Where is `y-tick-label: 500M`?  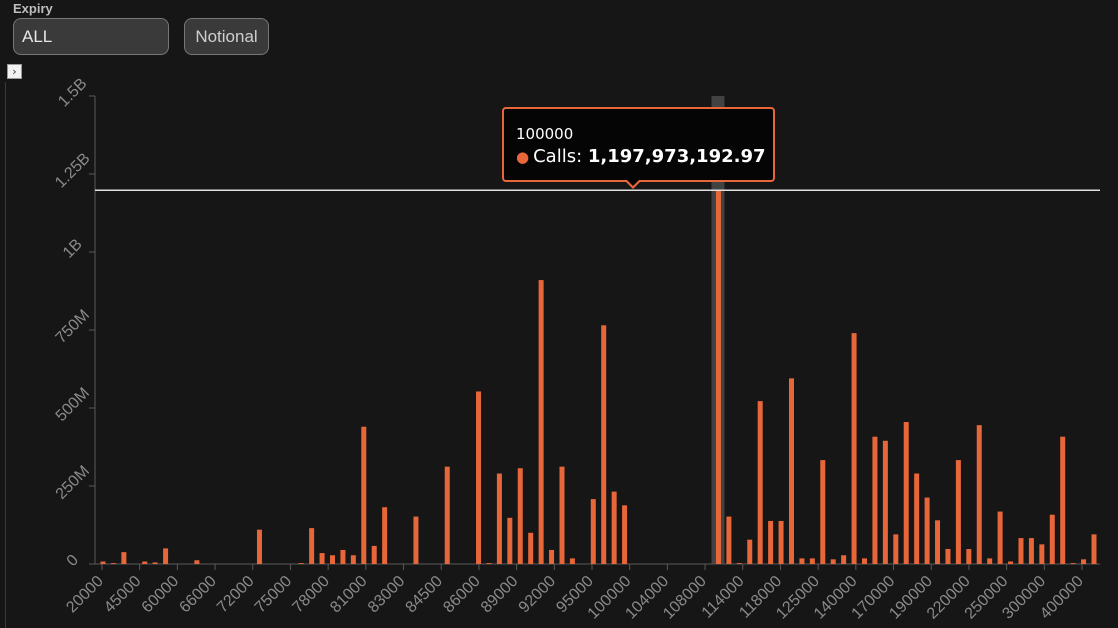
y-tick-label: 500M is located at coordinates (73, 405).